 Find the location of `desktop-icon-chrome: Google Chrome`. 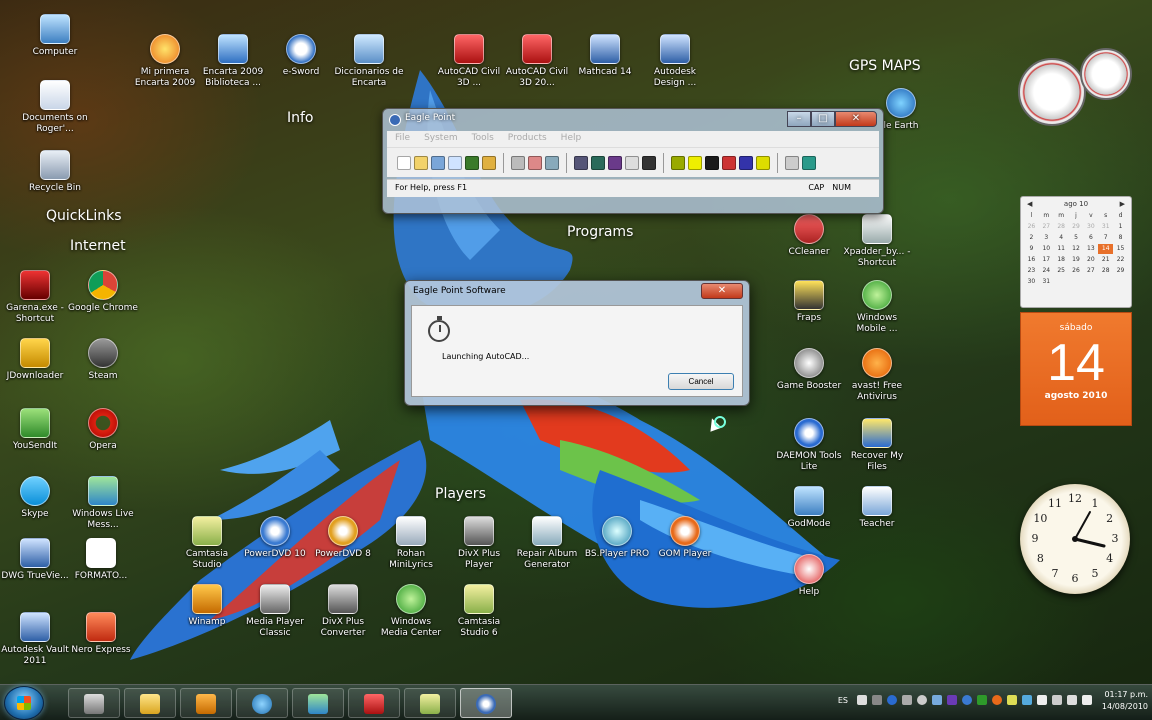

desktop-icon-chrome: Google Chrome is located at coordinates (103, 292).